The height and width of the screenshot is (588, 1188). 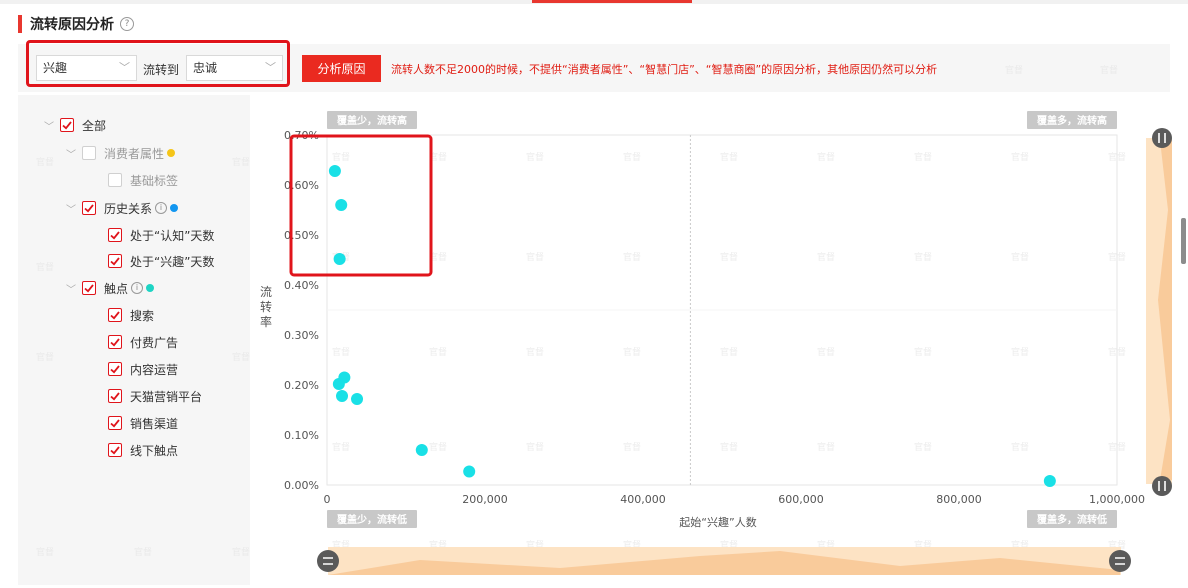 I want to click on vertical-zoom-handle-bottom, so click(x=1162, y=486).